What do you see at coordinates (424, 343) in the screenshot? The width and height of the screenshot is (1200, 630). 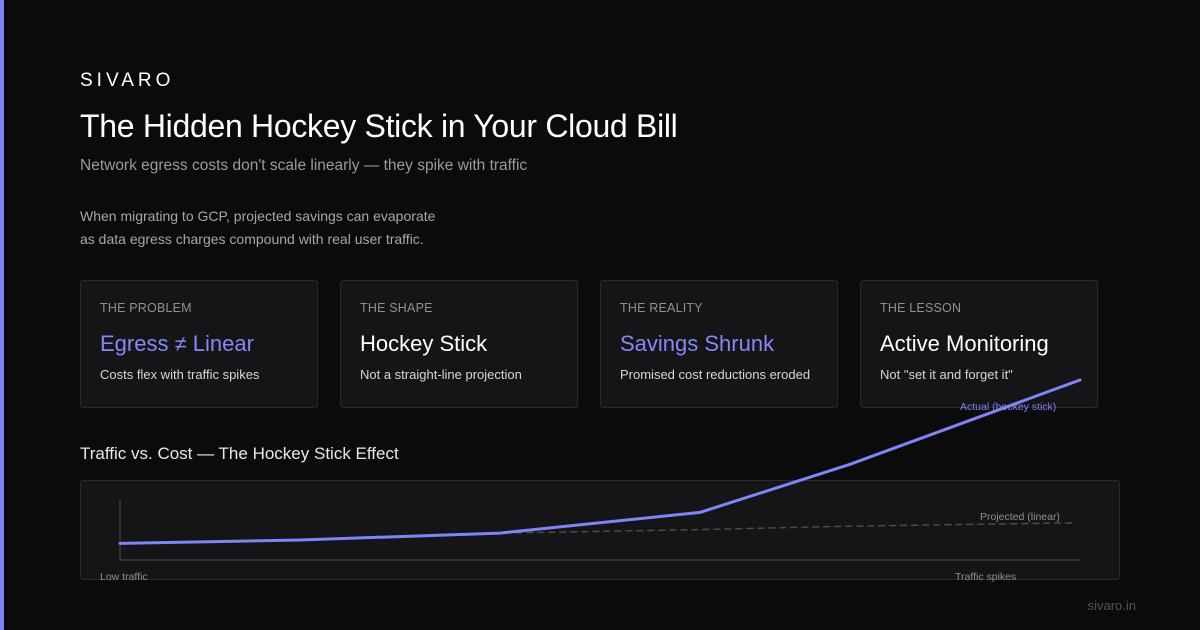 I see `card-value: Hockey Stick` at bounding box center [424, 343].